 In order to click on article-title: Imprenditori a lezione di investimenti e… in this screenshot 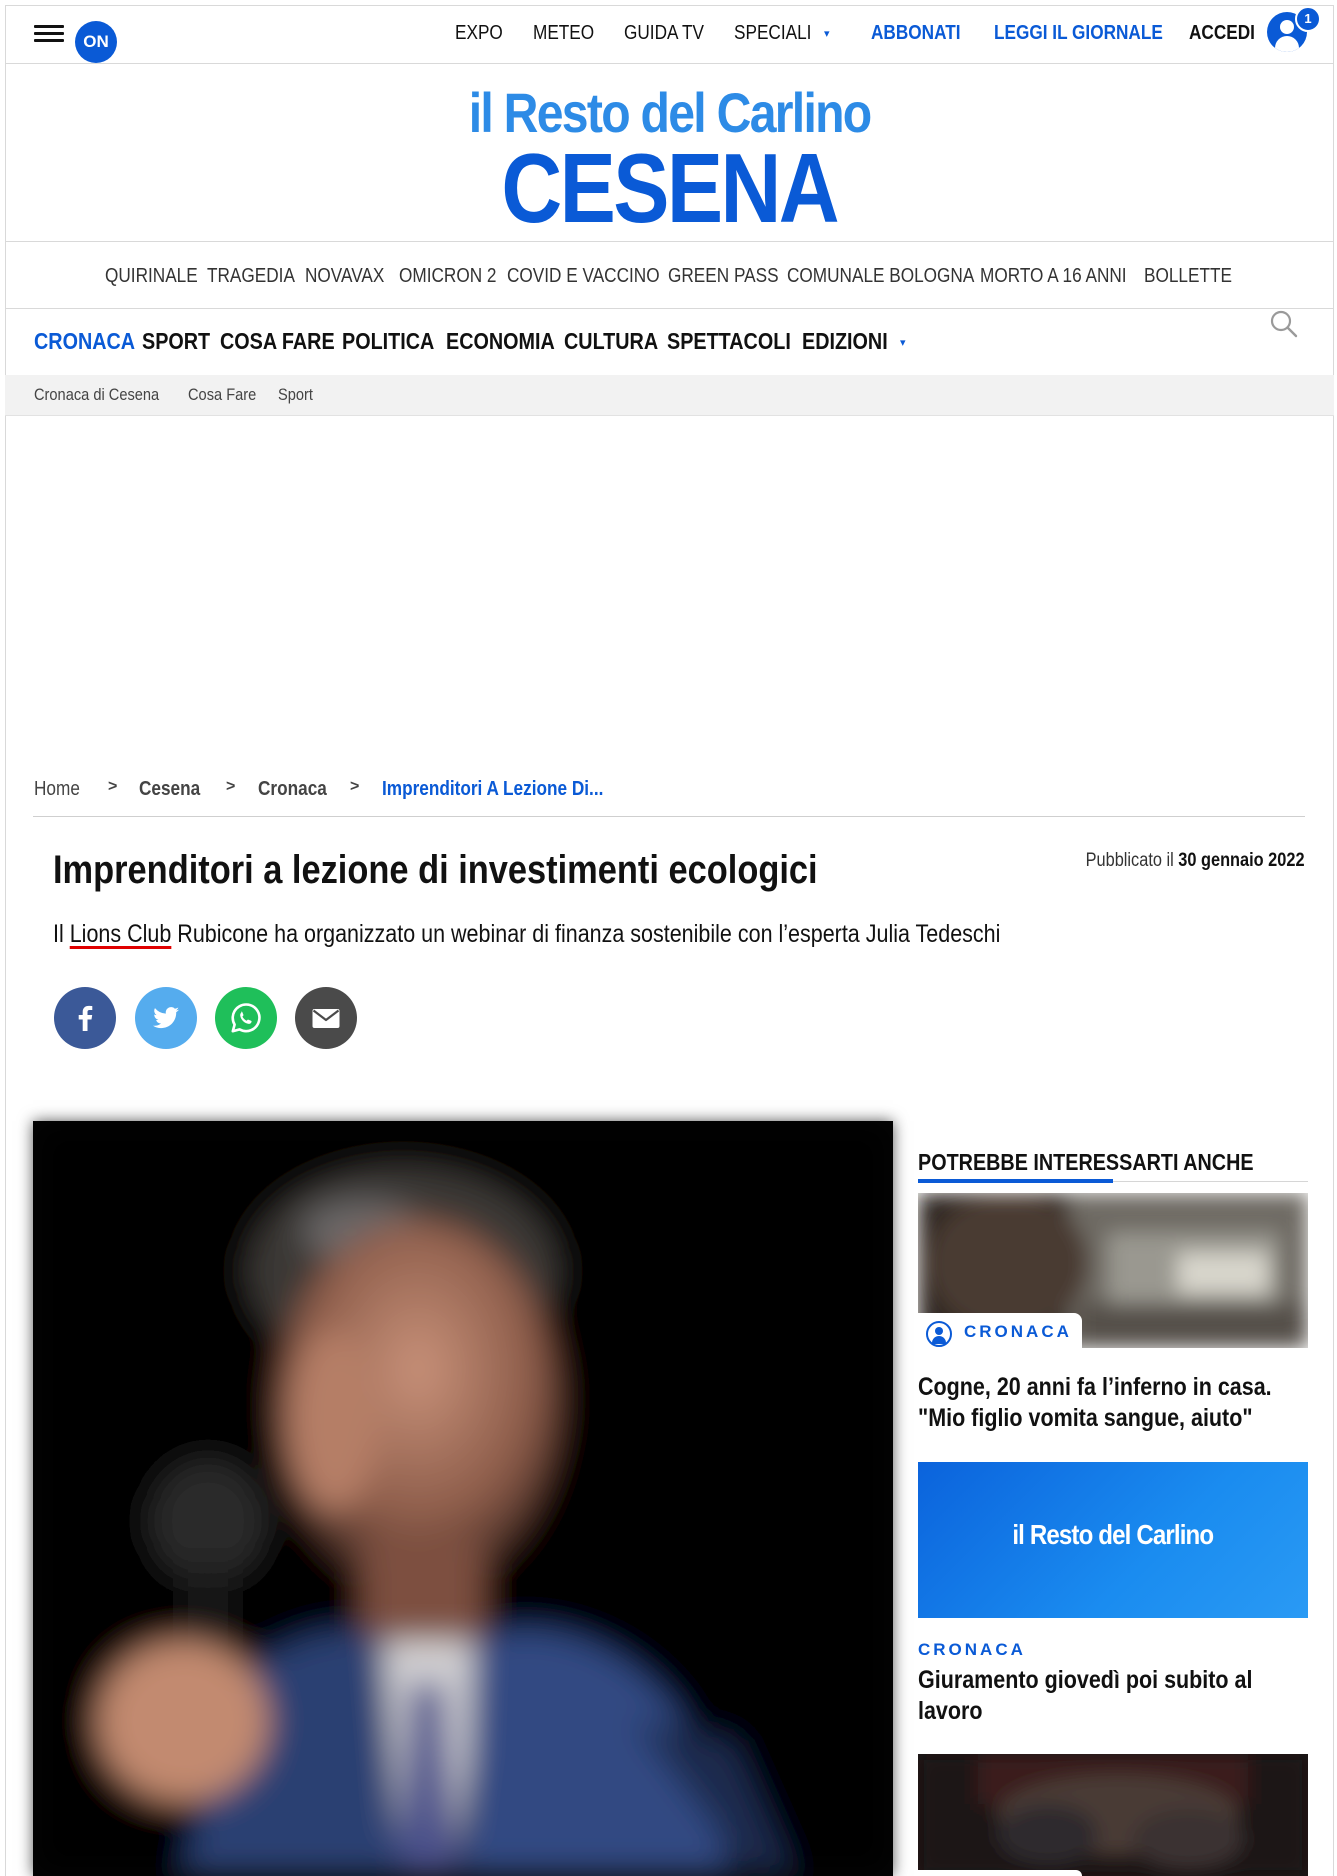, I will do `click(435, 870)`.